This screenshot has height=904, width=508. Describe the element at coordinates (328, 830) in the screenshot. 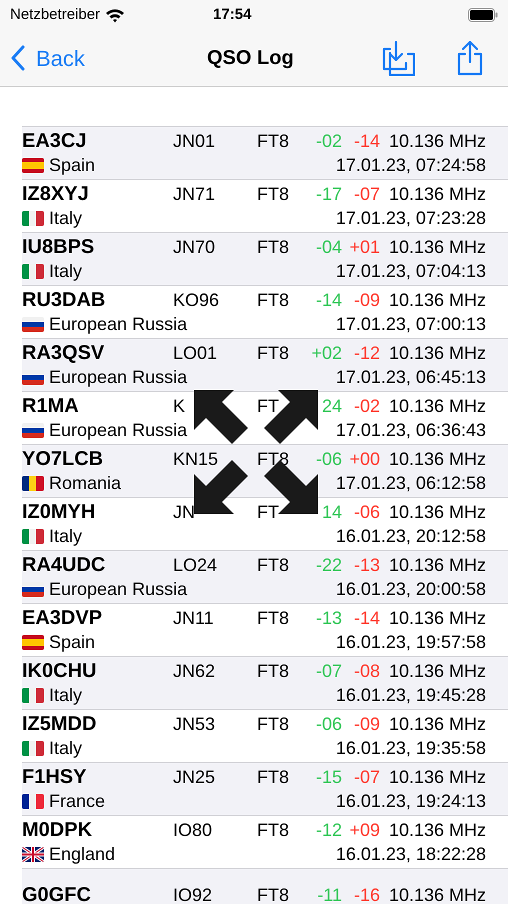

I see `report-sent: -12` at that location.